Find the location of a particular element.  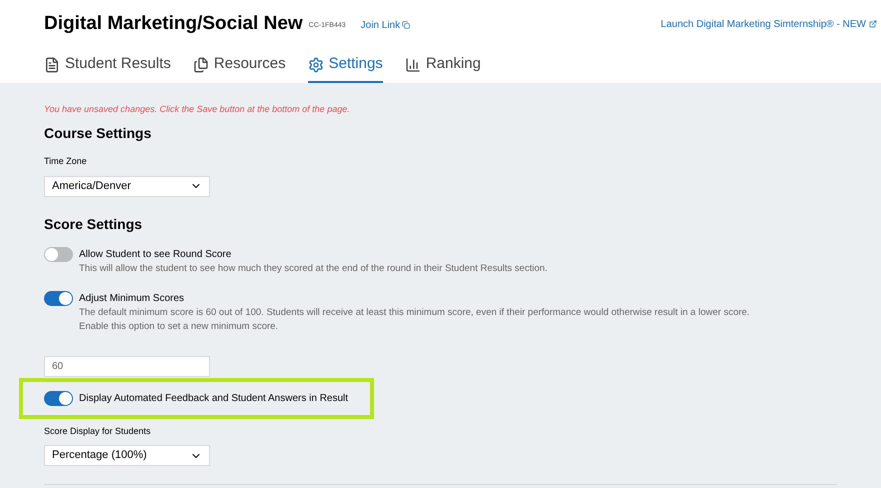

toggle-description: The default minimum score is 60 out of 100. Students will receive at least this minimum score, even if their performance would otherwise result in a lower score. is located at coordinates (414, 313).